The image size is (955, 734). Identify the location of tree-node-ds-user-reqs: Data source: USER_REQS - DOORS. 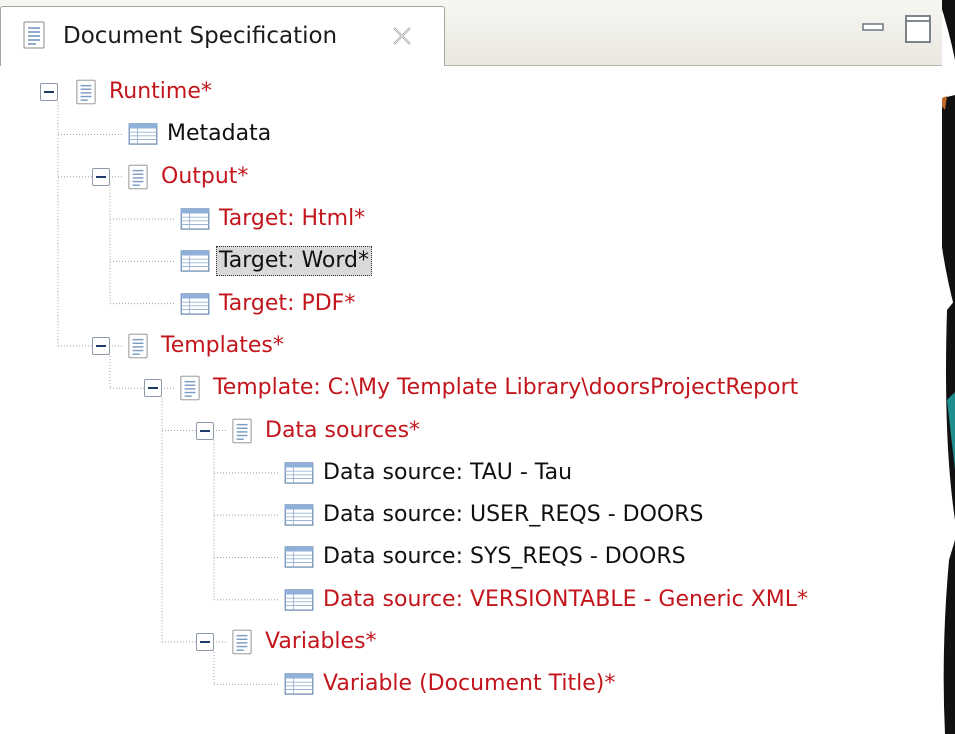
(513, 515).